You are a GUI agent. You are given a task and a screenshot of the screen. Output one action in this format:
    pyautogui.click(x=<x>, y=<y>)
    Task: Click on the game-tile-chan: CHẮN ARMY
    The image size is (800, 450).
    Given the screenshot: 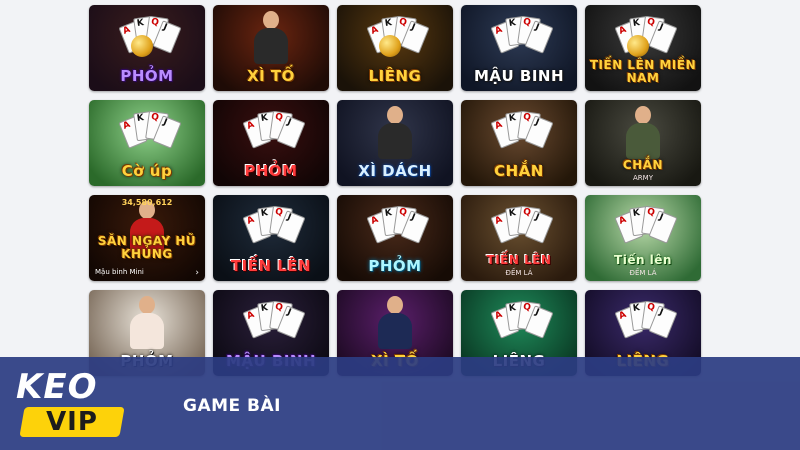 What is the action you would take?
    pyautogui.click(x=643, y=143)
    